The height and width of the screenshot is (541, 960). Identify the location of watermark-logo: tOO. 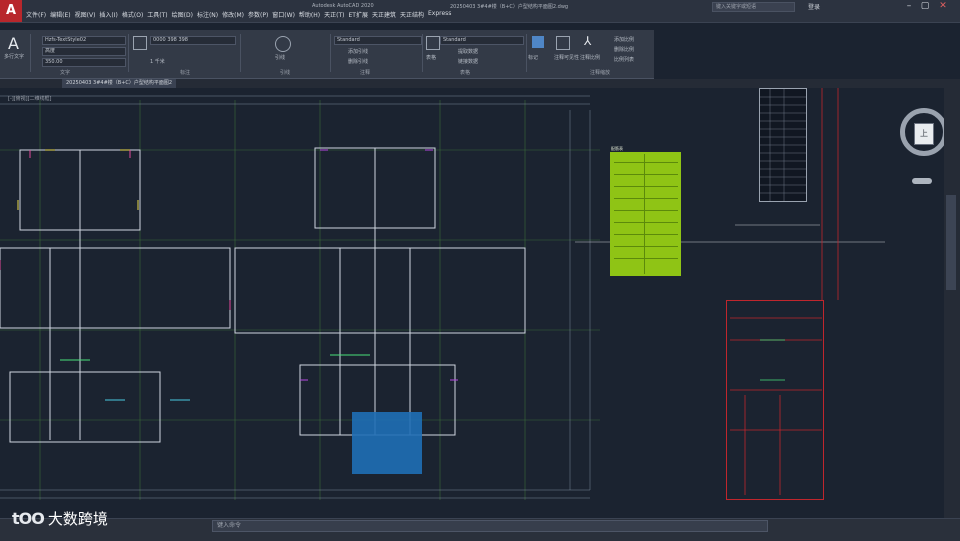
(28, 518).